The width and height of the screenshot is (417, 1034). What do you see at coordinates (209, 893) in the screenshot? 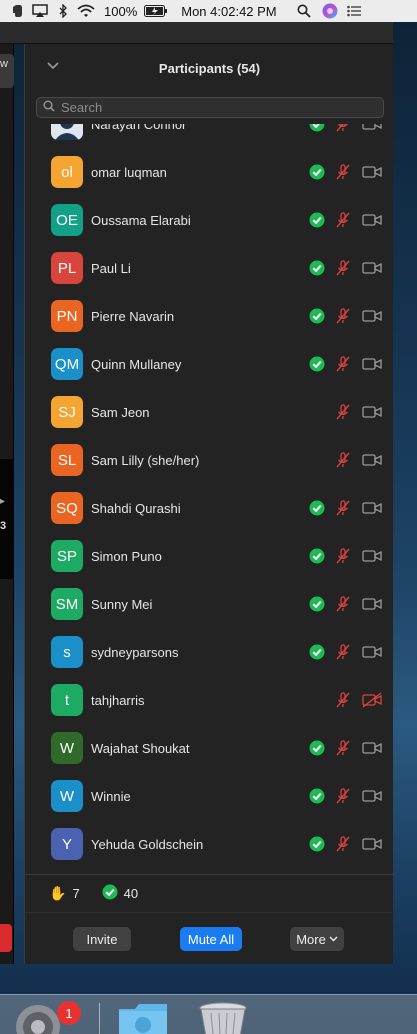
I see `participant-stats: ✋ 7 40` at bounding box center [209, 893].